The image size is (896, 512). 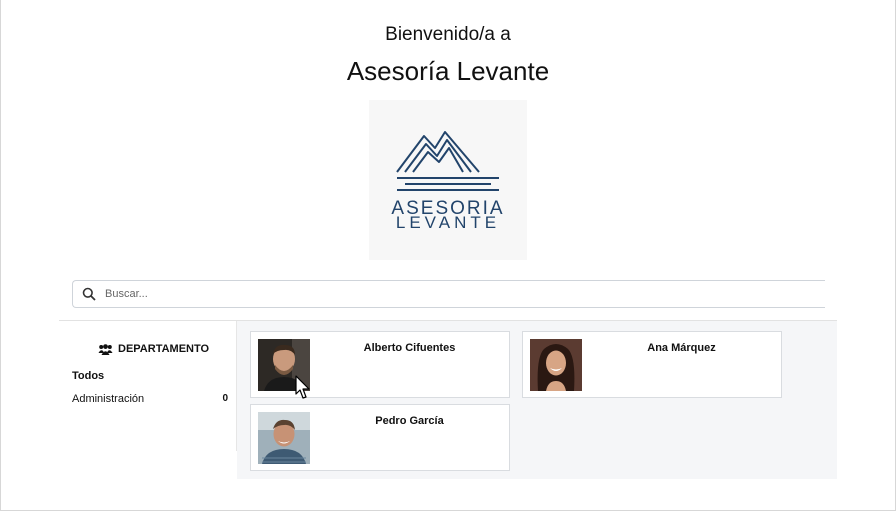 What do you see at coordinates (409, 421) in the screenshot?
I see `employee-name: Pedro García` at bounding box center [409, 421].